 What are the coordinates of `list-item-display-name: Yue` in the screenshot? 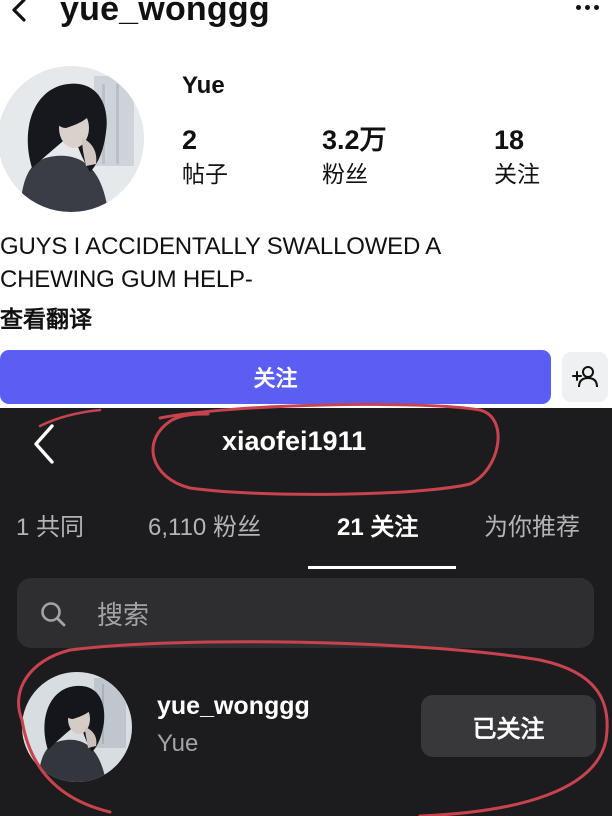 It's located at (178, 743).